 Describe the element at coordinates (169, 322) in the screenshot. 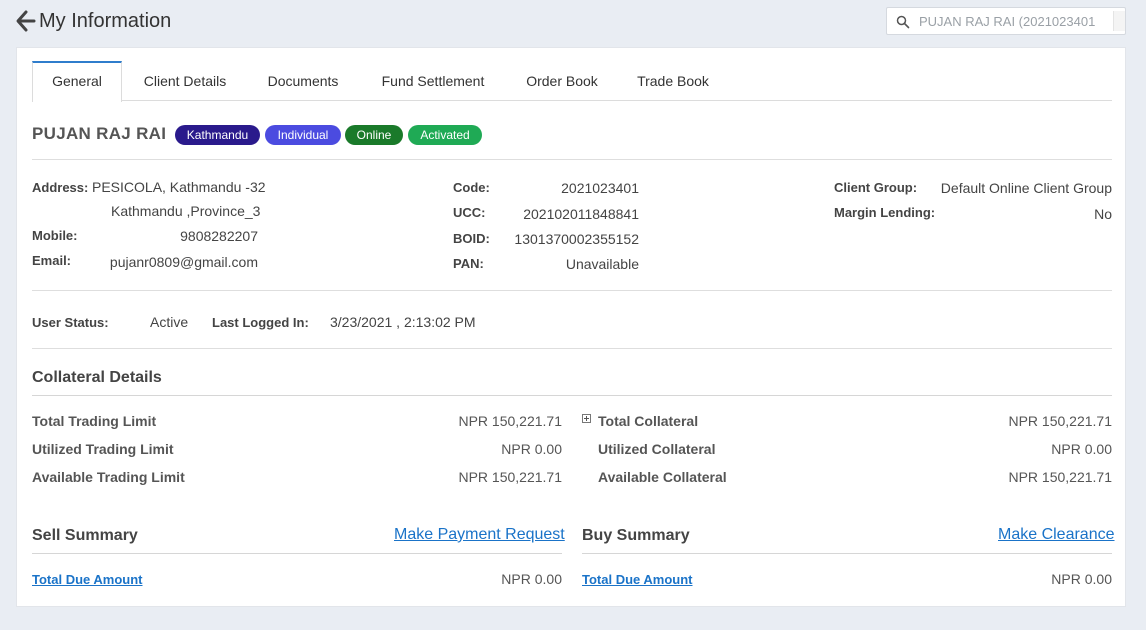

I see `user-status-value: Active` at that location.